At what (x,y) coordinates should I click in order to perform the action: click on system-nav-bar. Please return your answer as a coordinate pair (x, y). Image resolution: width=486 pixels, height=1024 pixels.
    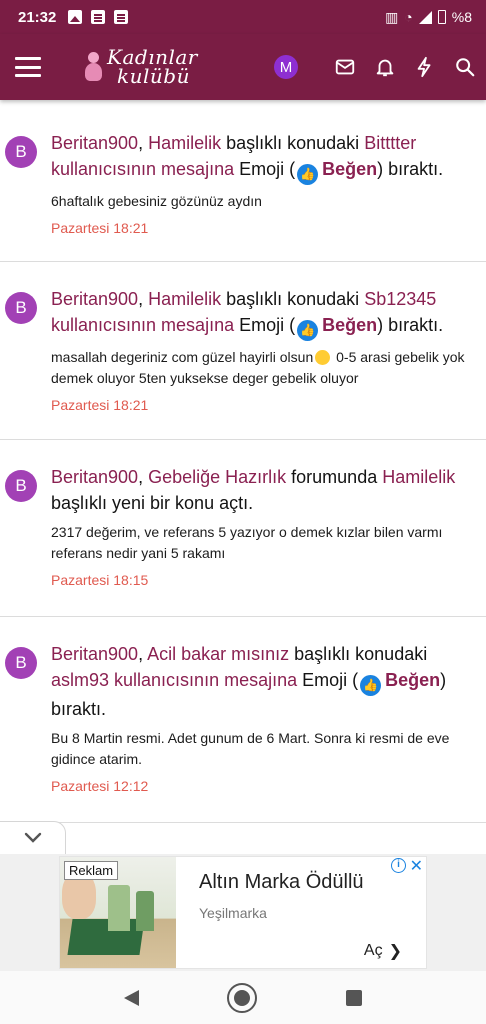
    Looking at the image, I should click on (243, 997).